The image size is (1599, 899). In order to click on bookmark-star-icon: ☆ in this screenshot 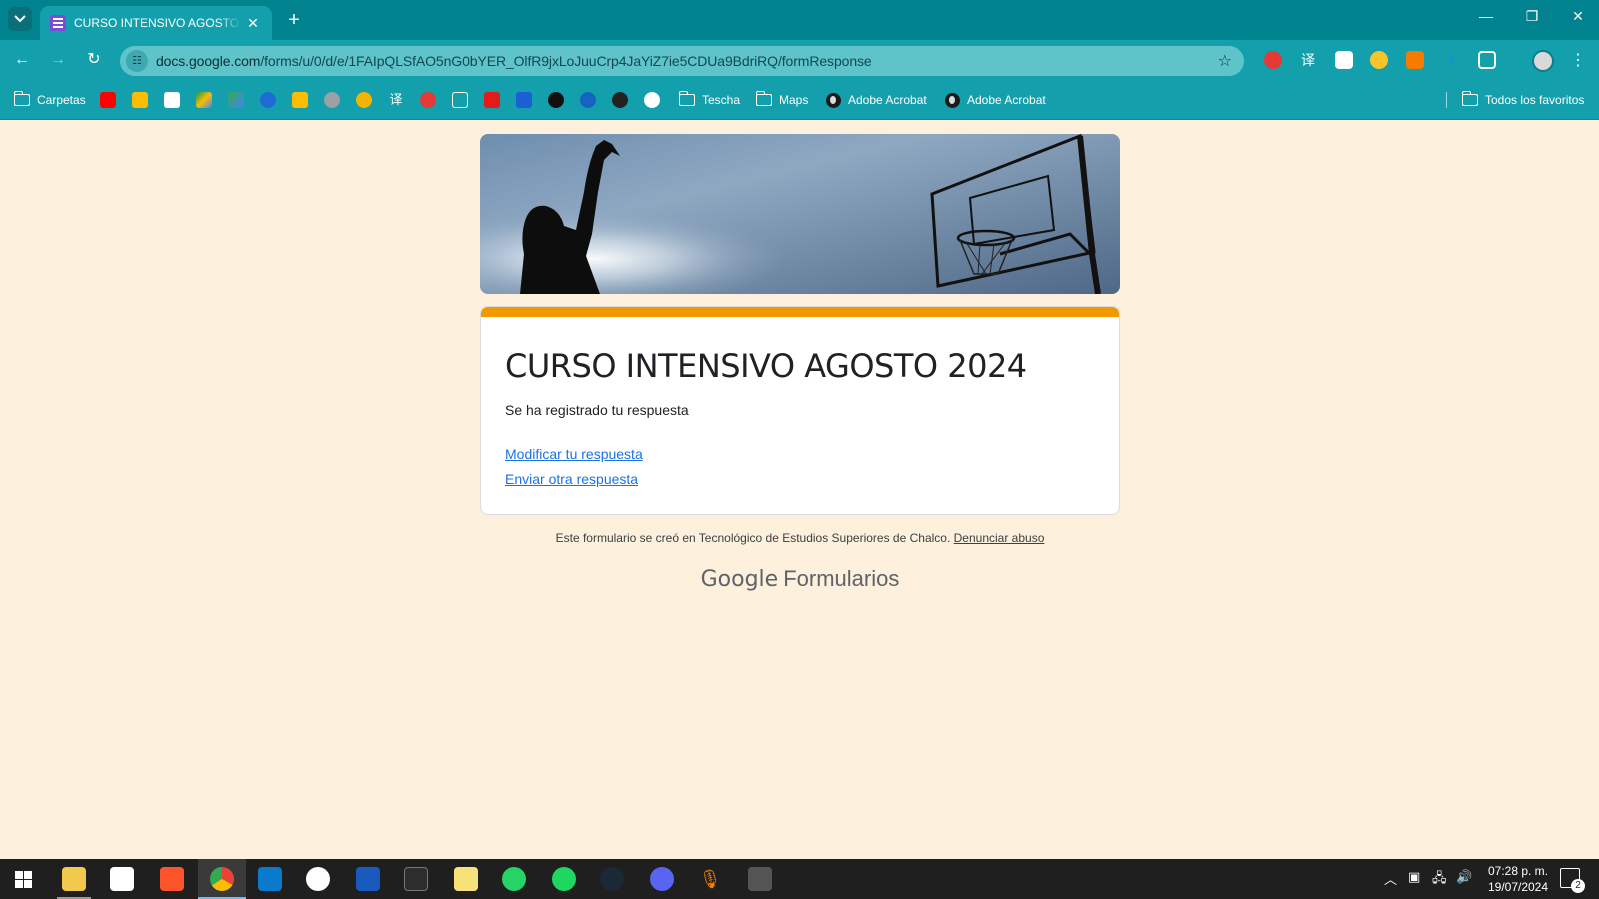, I will do `click(1225, 61)`.